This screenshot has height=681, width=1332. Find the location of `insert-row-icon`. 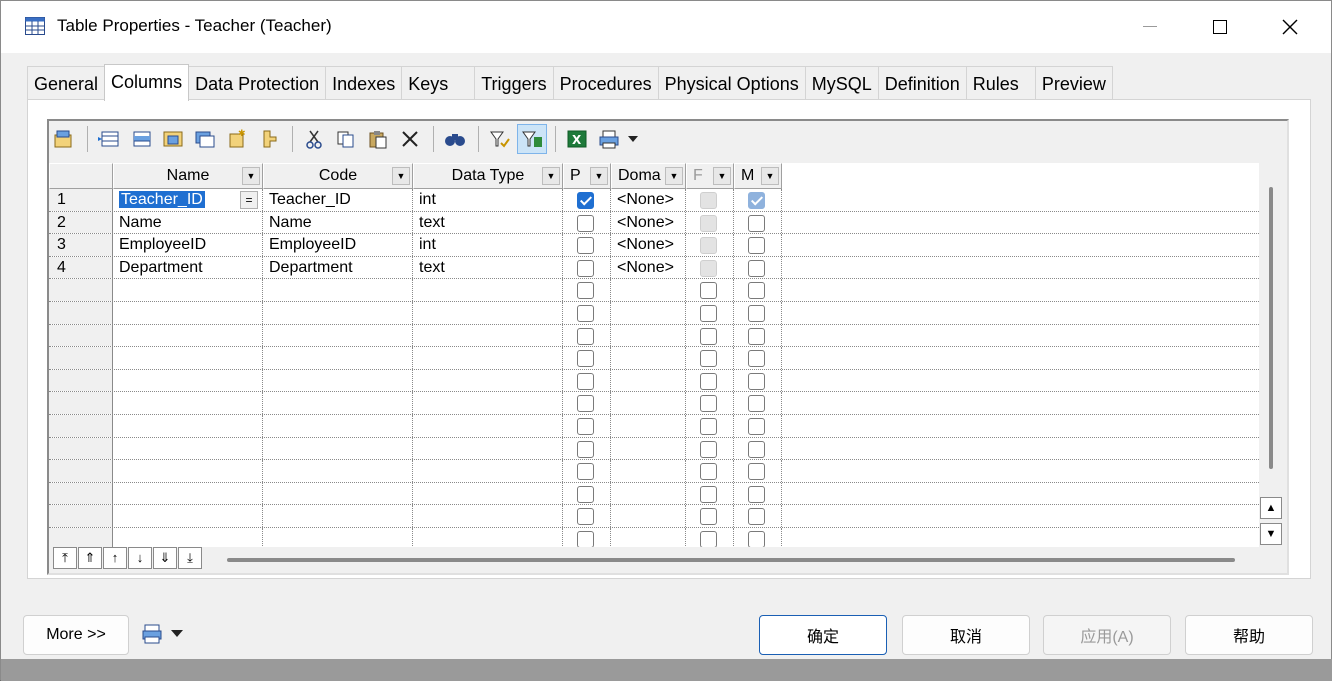

insert-row-icon is located at coordinates (141, 139).